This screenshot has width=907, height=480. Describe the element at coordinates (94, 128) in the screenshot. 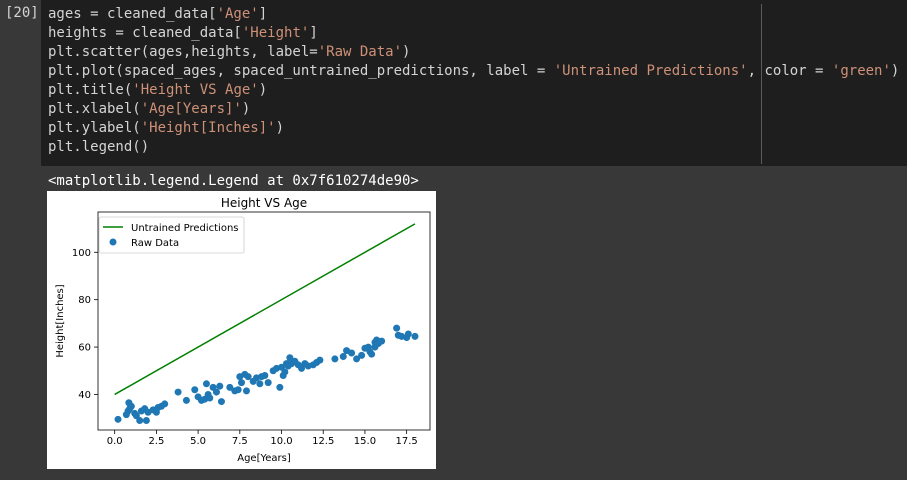

I see `code-token: plt.ylabel(` at that location.